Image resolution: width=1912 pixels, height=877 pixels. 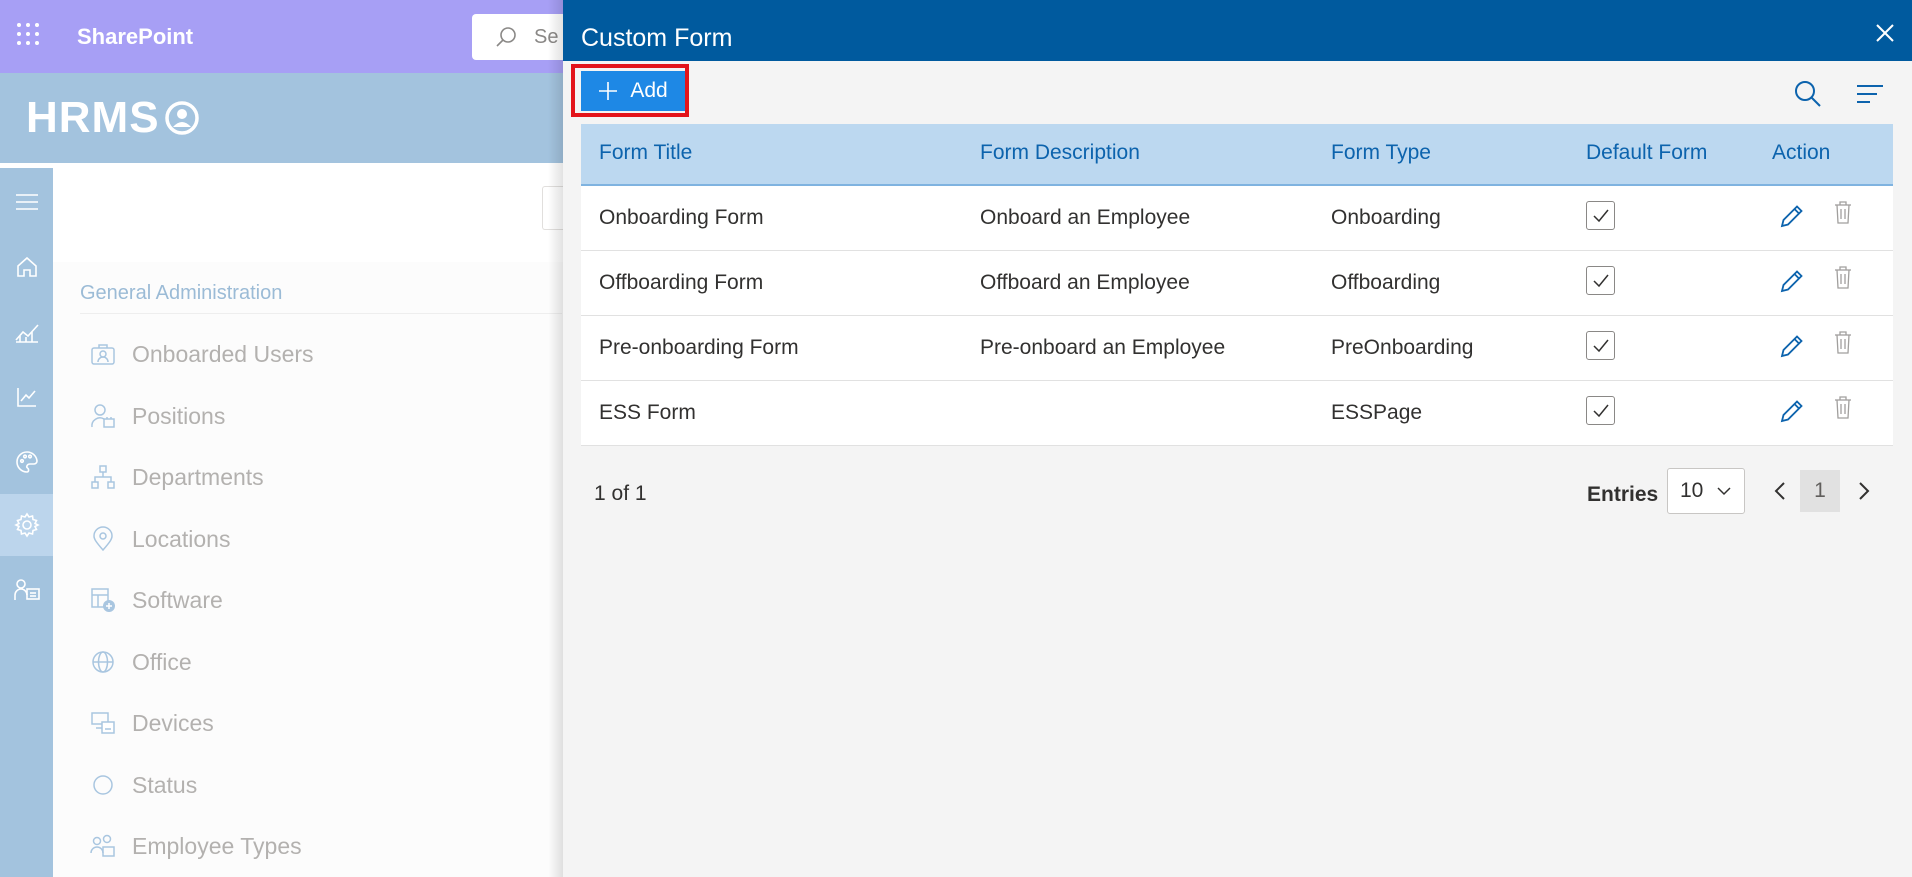 What do you see at coordinates (217, 845) in the screenshot?
I see `admin-item-label: Employee Types` at bounding box center [217, 845].